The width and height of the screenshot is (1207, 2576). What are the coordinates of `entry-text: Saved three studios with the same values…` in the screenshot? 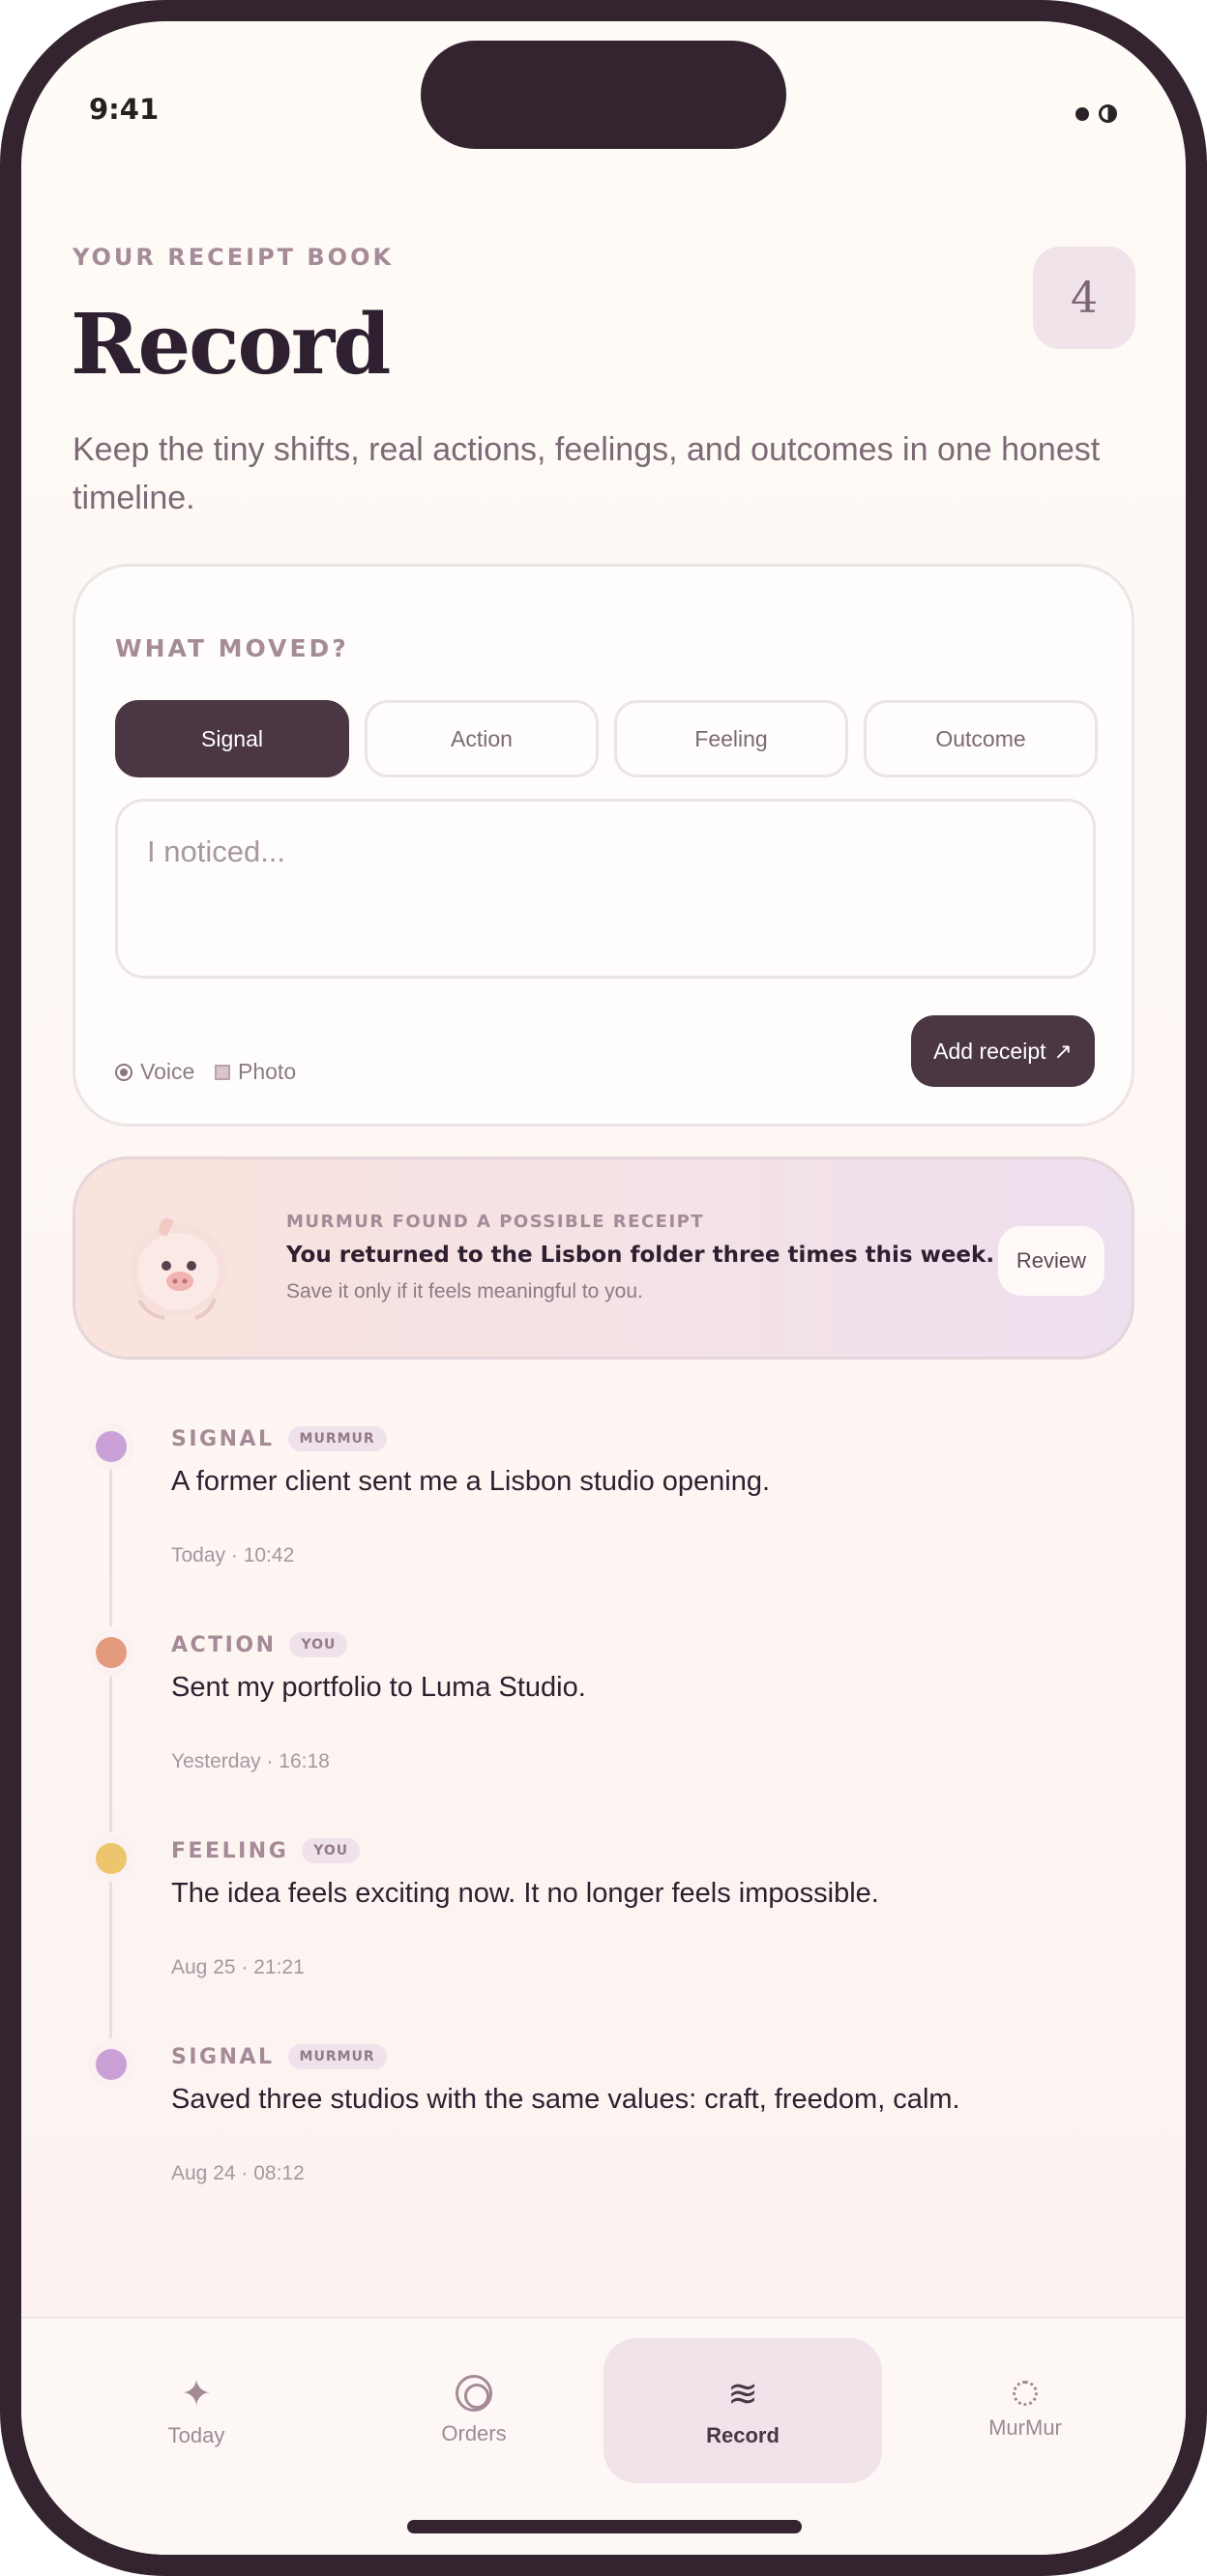 It's located at (565, 2099).